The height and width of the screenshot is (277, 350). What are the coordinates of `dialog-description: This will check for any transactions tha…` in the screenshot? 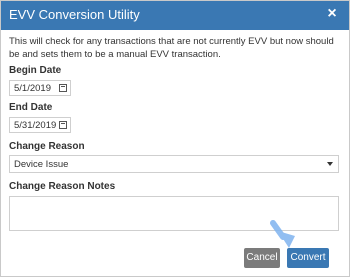 It's located at (171, 48).